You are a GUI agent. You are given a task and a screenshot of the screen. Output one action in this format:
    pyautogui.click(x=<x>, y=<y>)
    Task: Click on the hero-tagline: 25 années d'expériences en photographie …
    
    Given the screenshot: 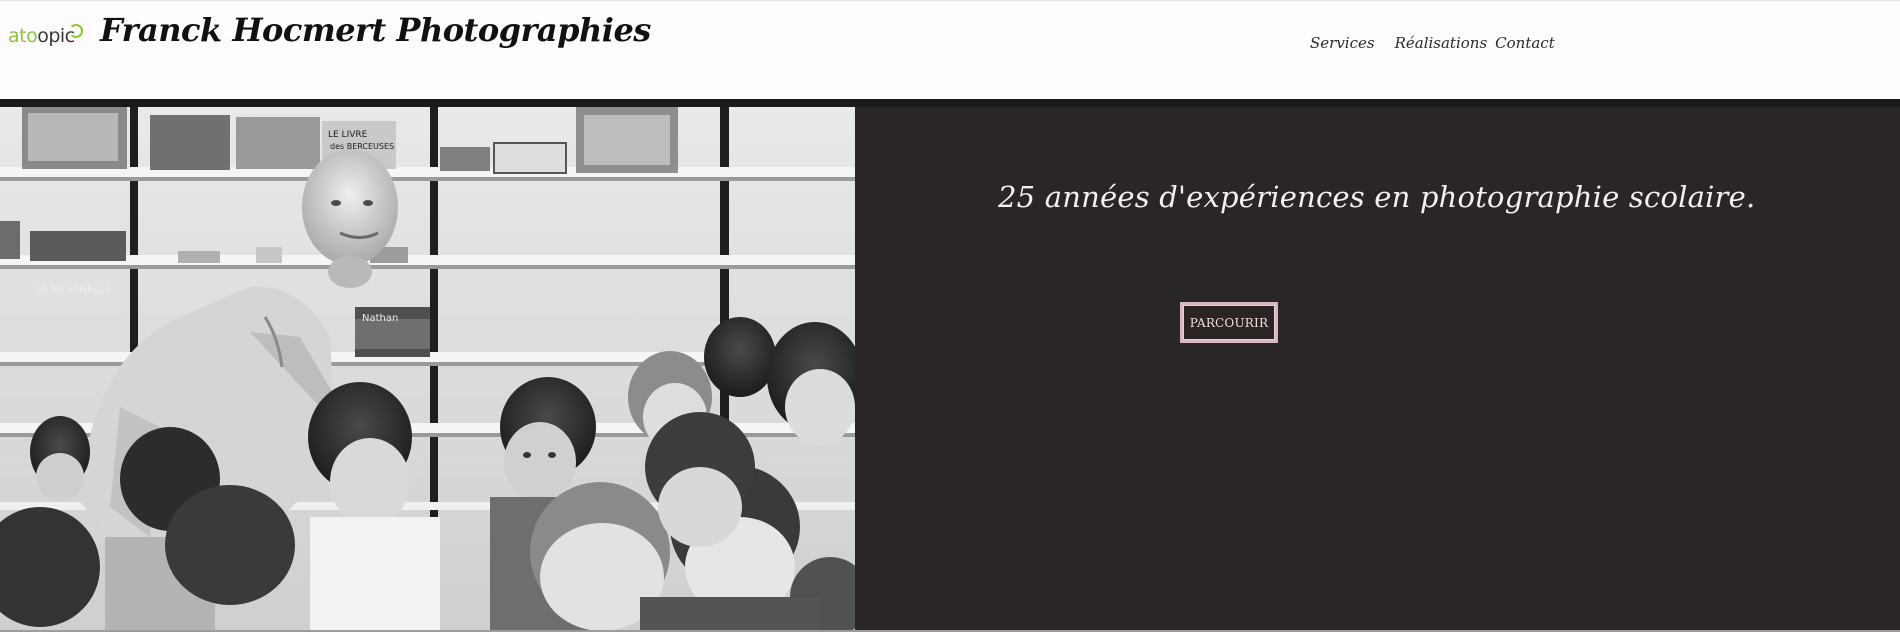 What is the action you would take?
    pyautogui.click(x=1377, y=197)
    